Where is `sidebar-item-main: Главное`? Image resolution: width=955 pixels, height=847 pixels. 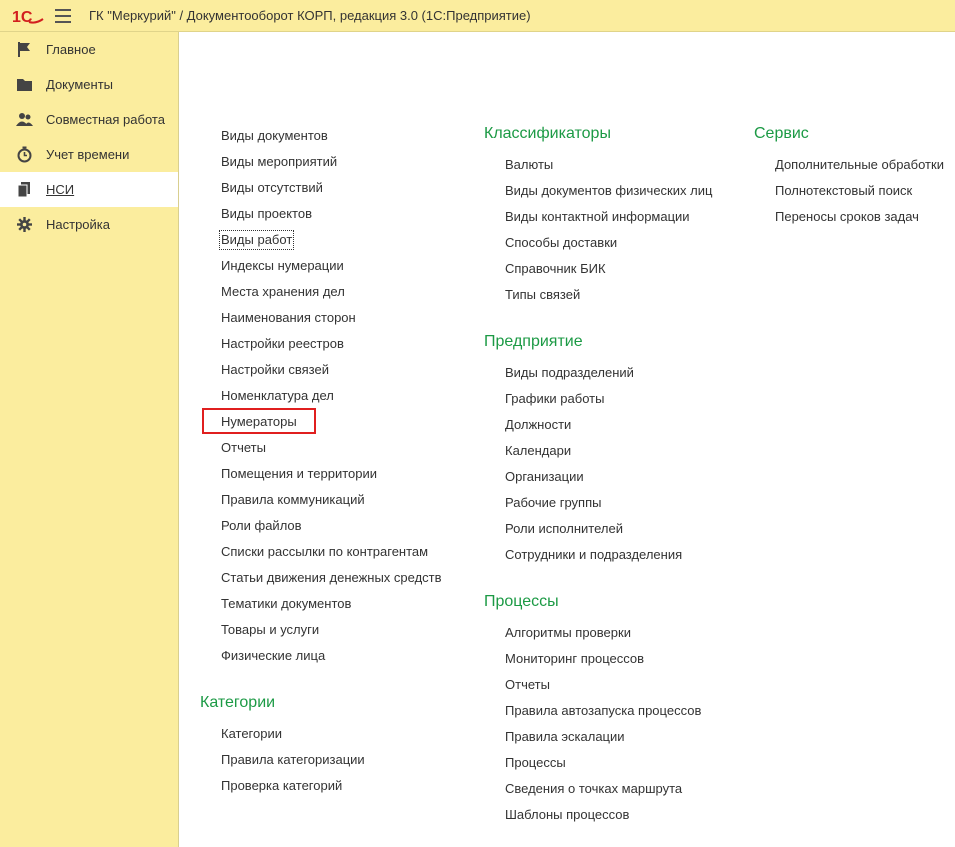
sidebar-item-main: Главное is located at coordinates (89, 49).